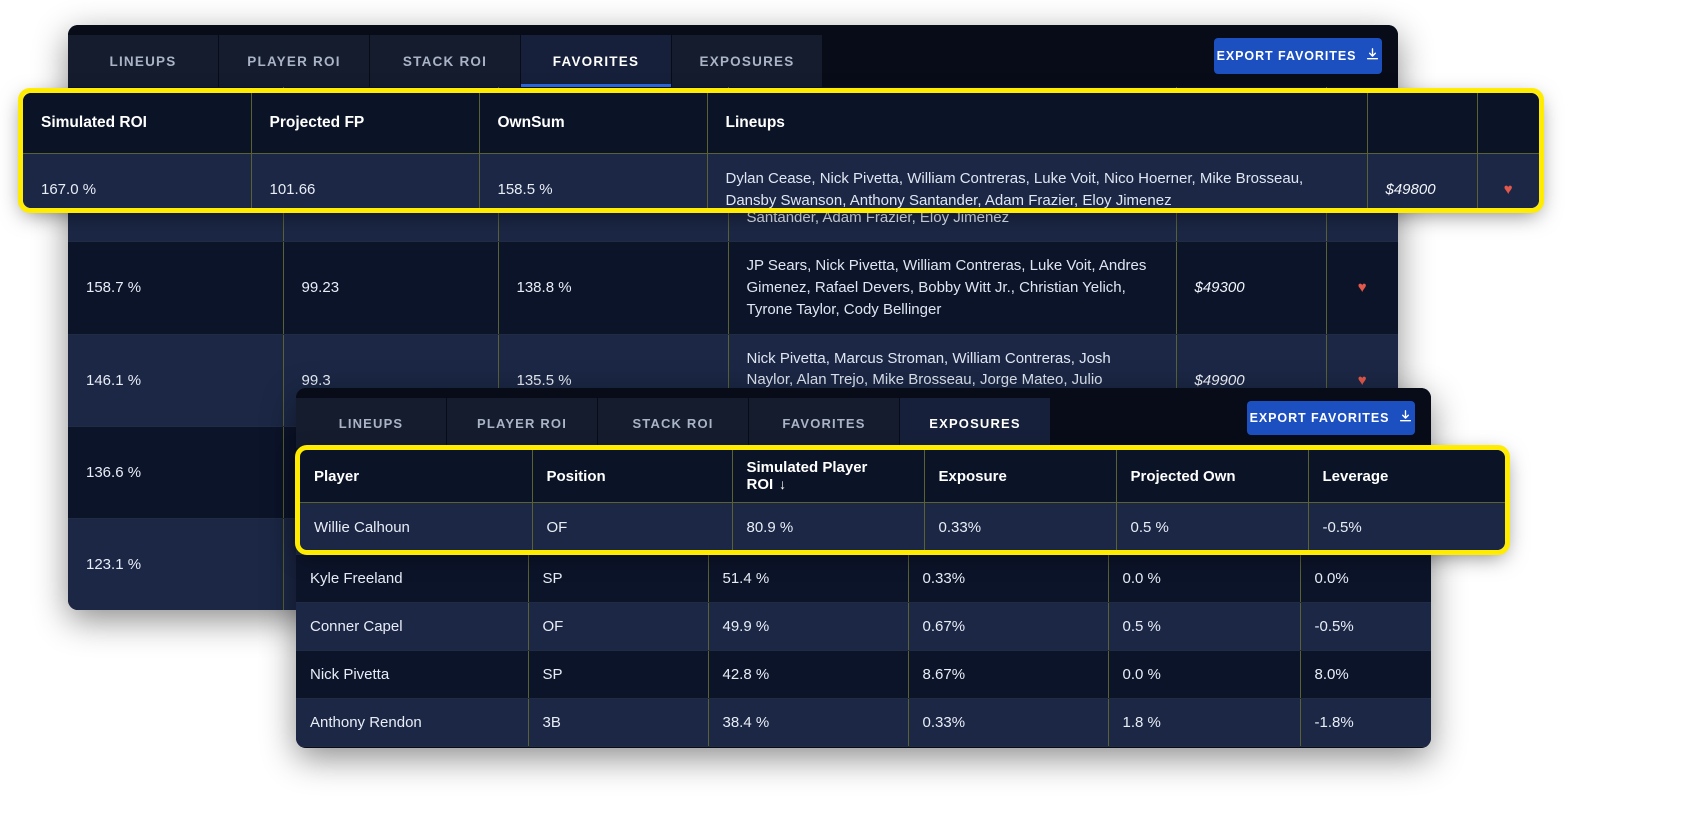  I want to click on column-header-exposure: Exposure, so click(1020, 476).